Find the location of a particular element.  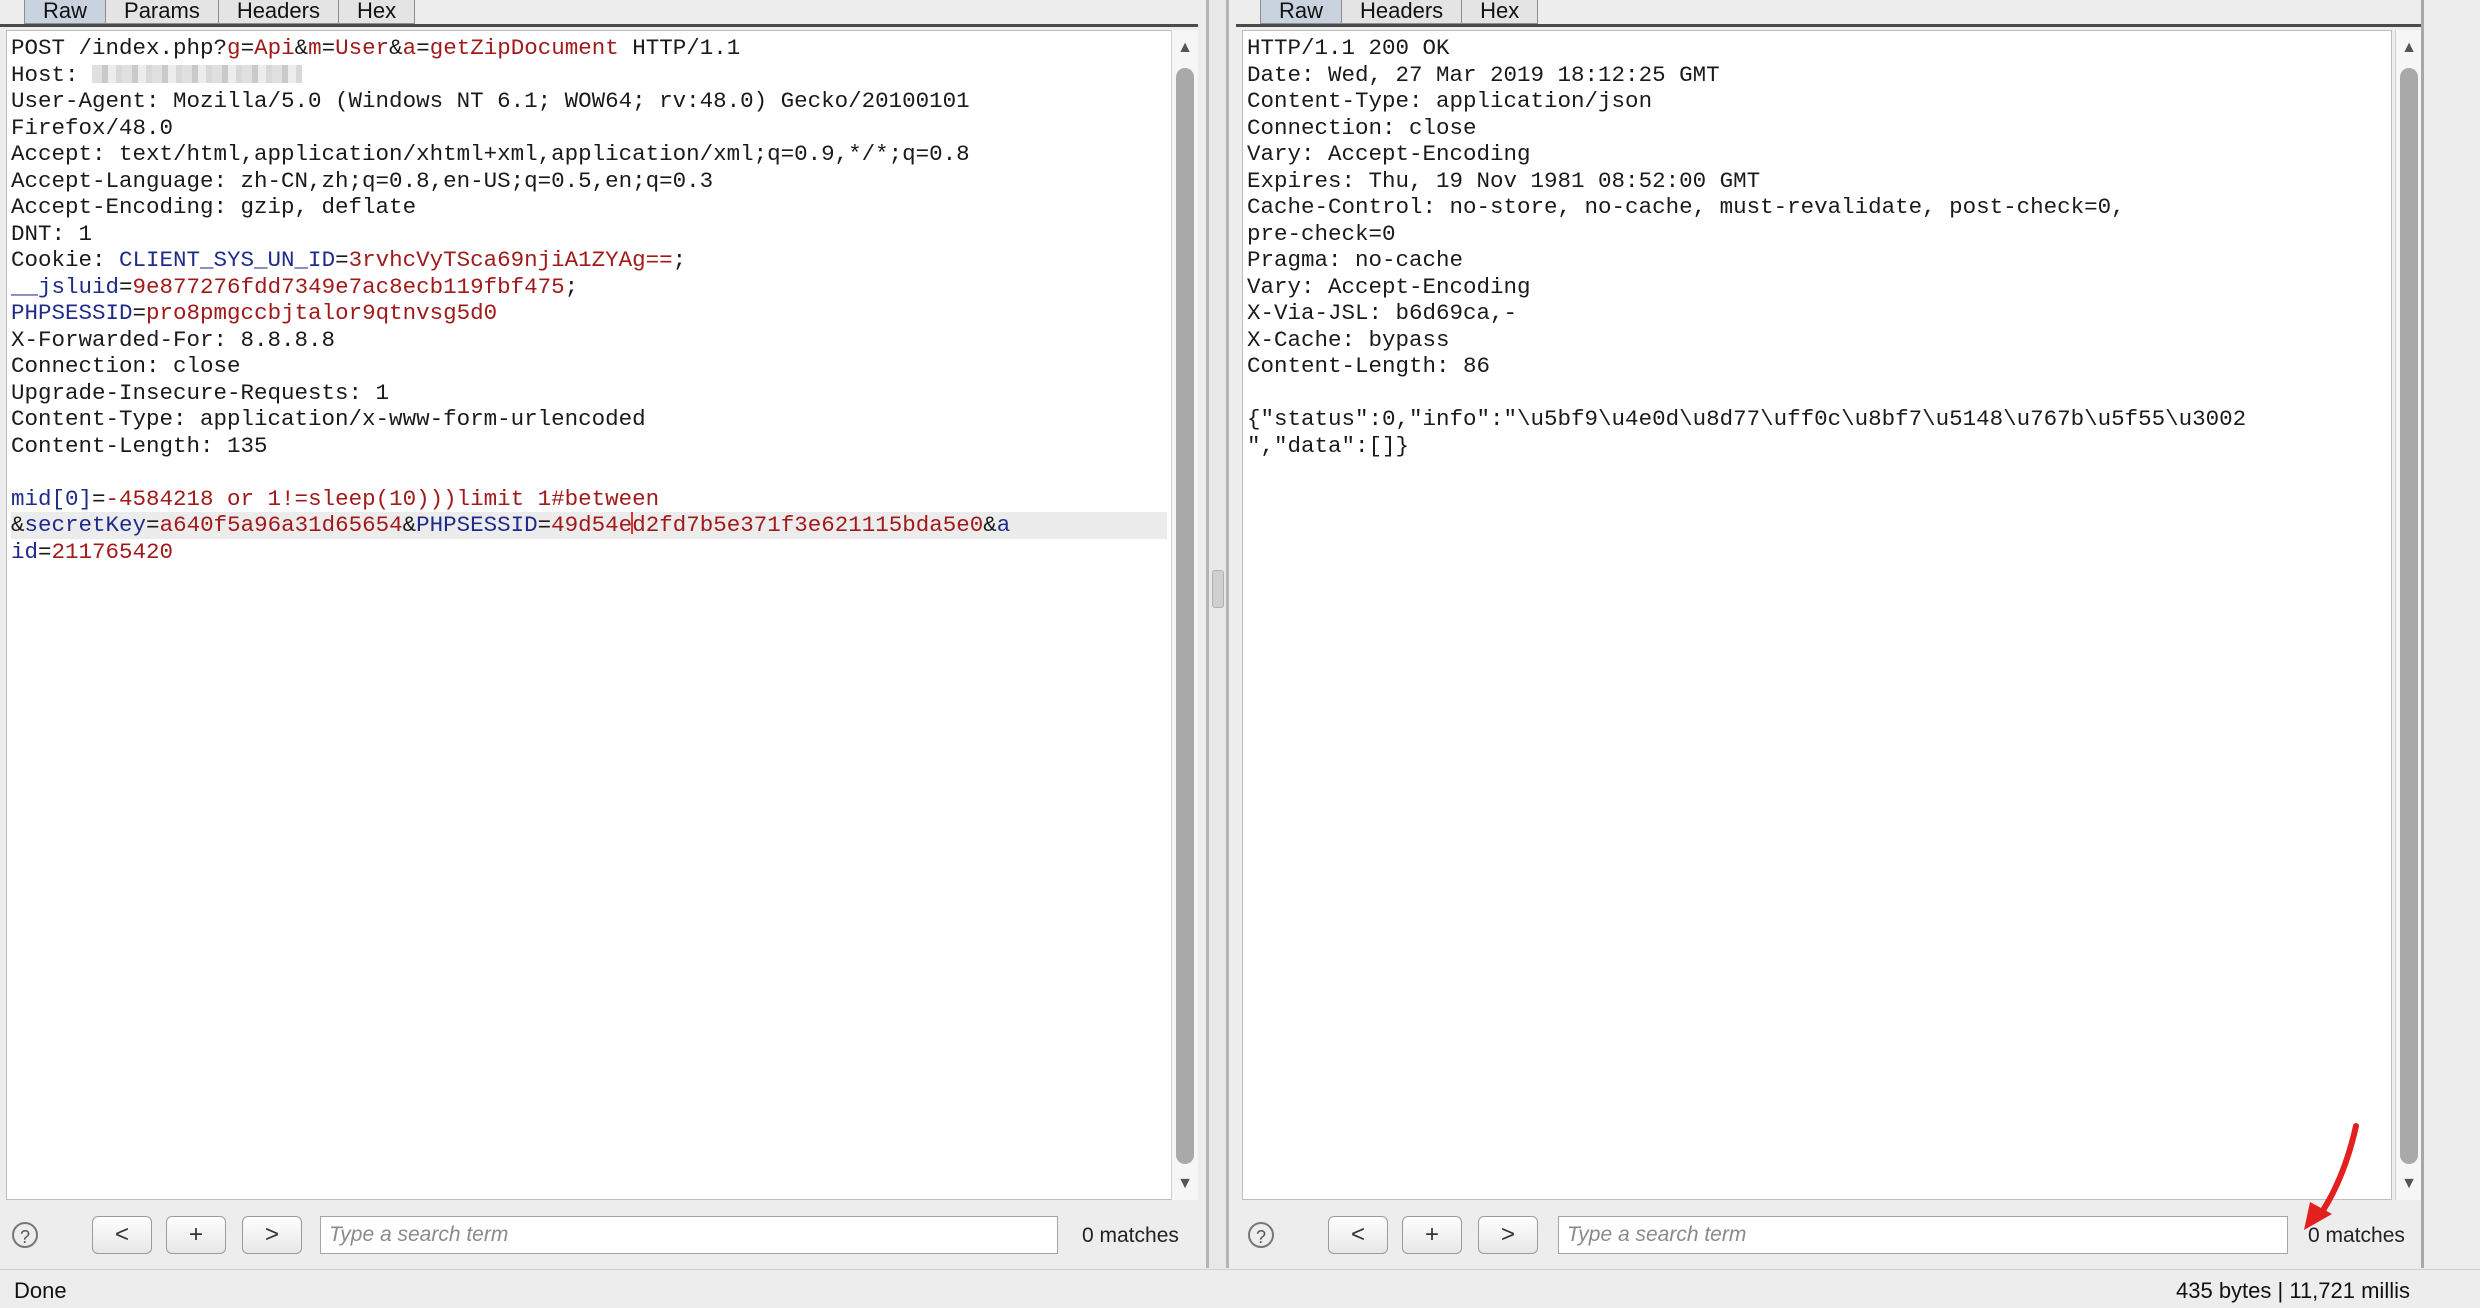

request-match-count: 0 matches is located at coordinates (1130, 1235).